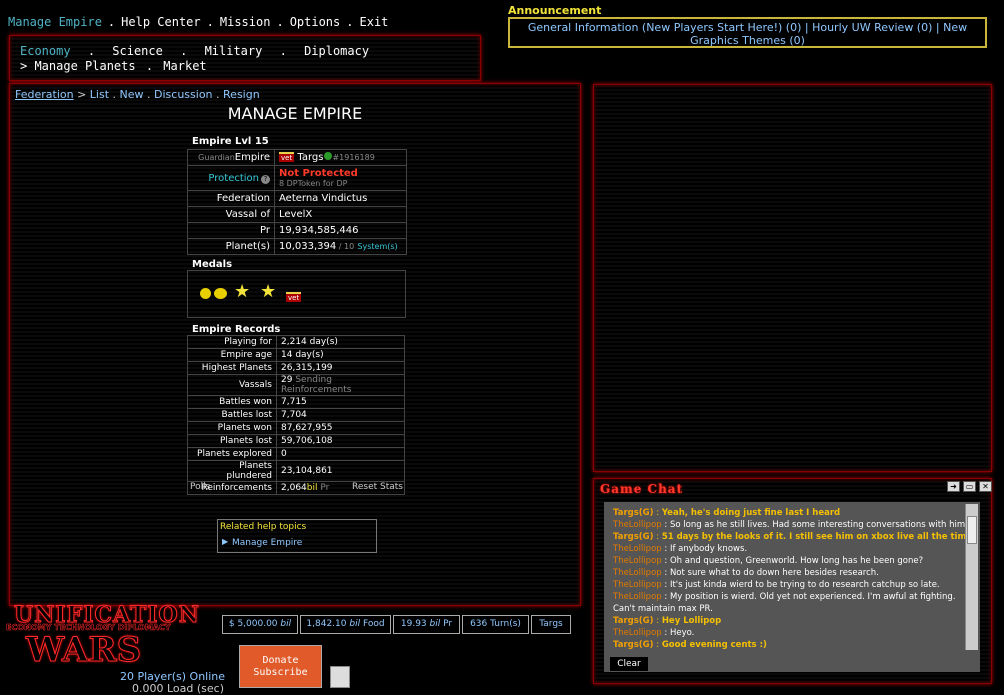  What do you see at coordinates (178, 688) in the screenshot?
I see `server-load: 0.000 Load (sec)` at bounding box center [178, 688].